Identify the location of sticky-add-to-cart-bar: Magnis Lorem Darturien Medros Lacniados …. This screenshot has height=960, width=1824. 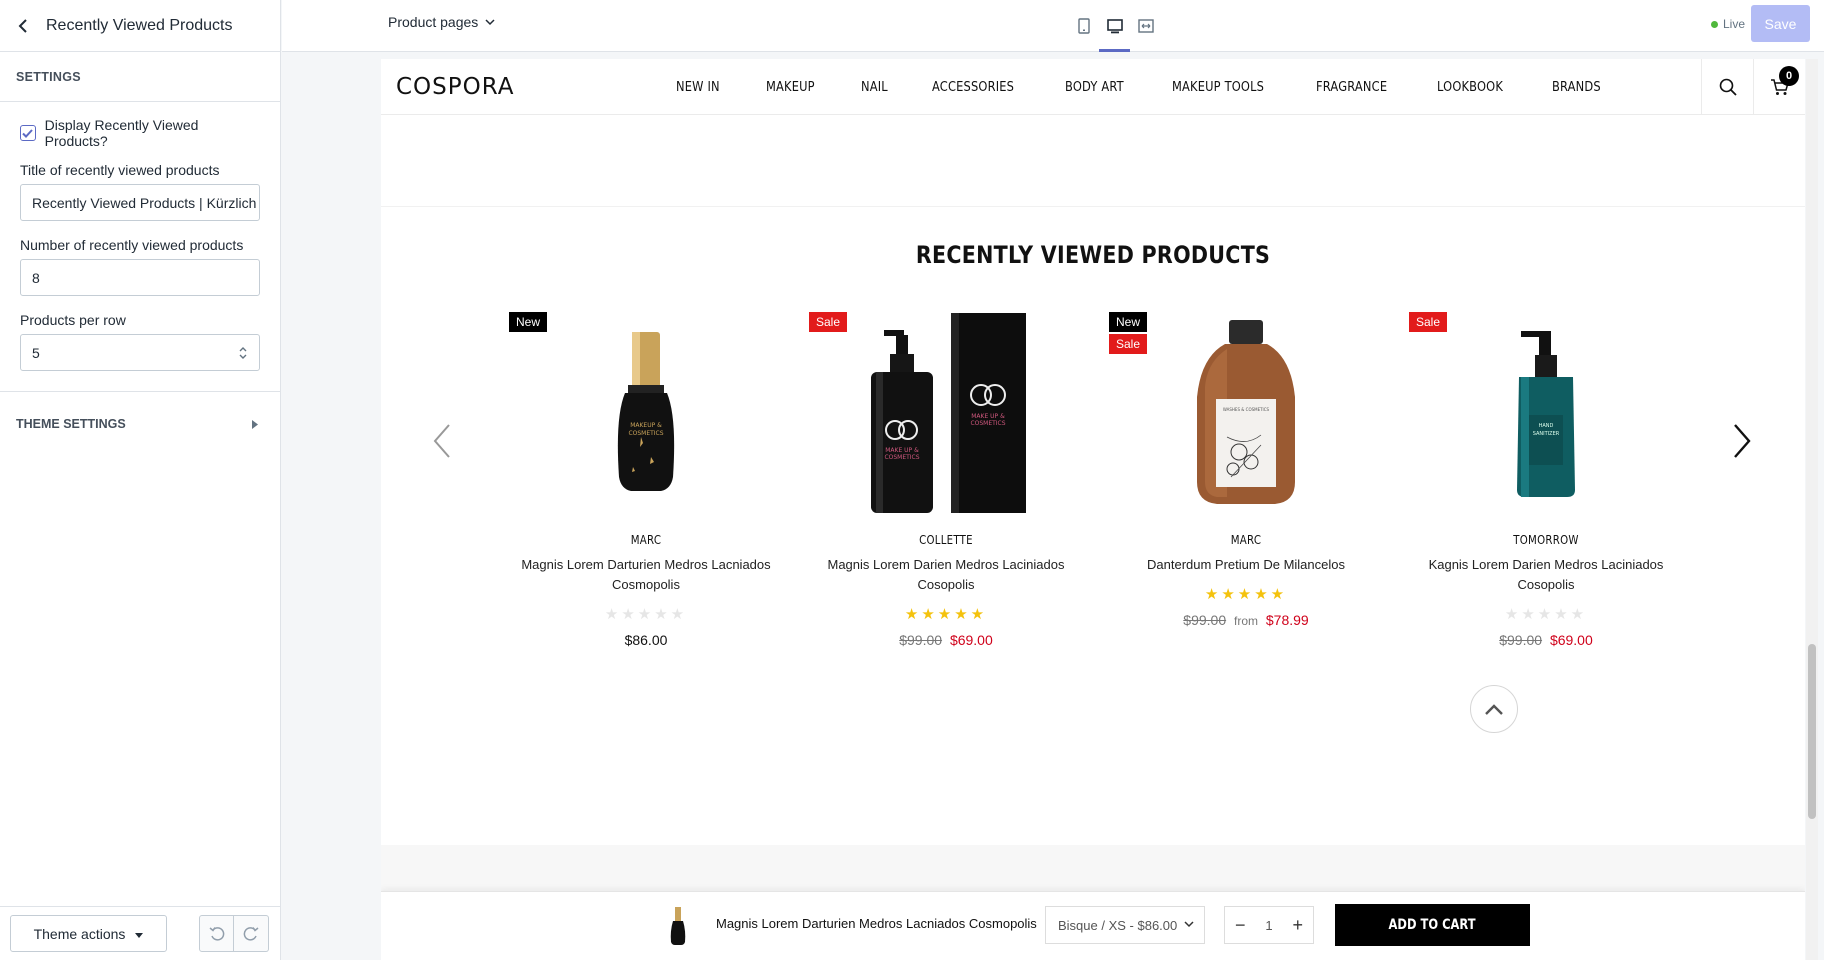
(1093, 925).